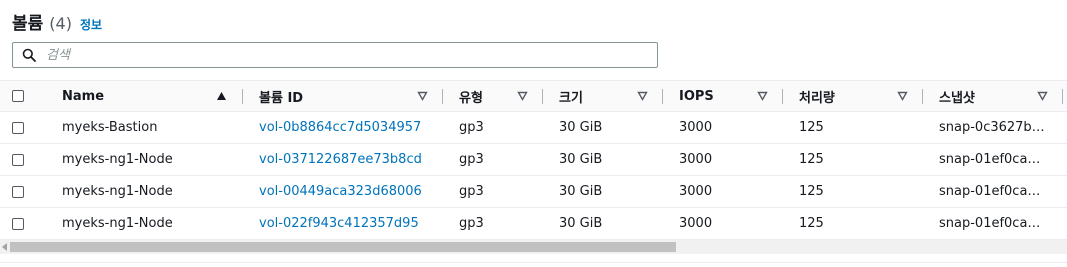 The image size is (1067, 267). I want to click on info-link: 정보, so click(91, 24).